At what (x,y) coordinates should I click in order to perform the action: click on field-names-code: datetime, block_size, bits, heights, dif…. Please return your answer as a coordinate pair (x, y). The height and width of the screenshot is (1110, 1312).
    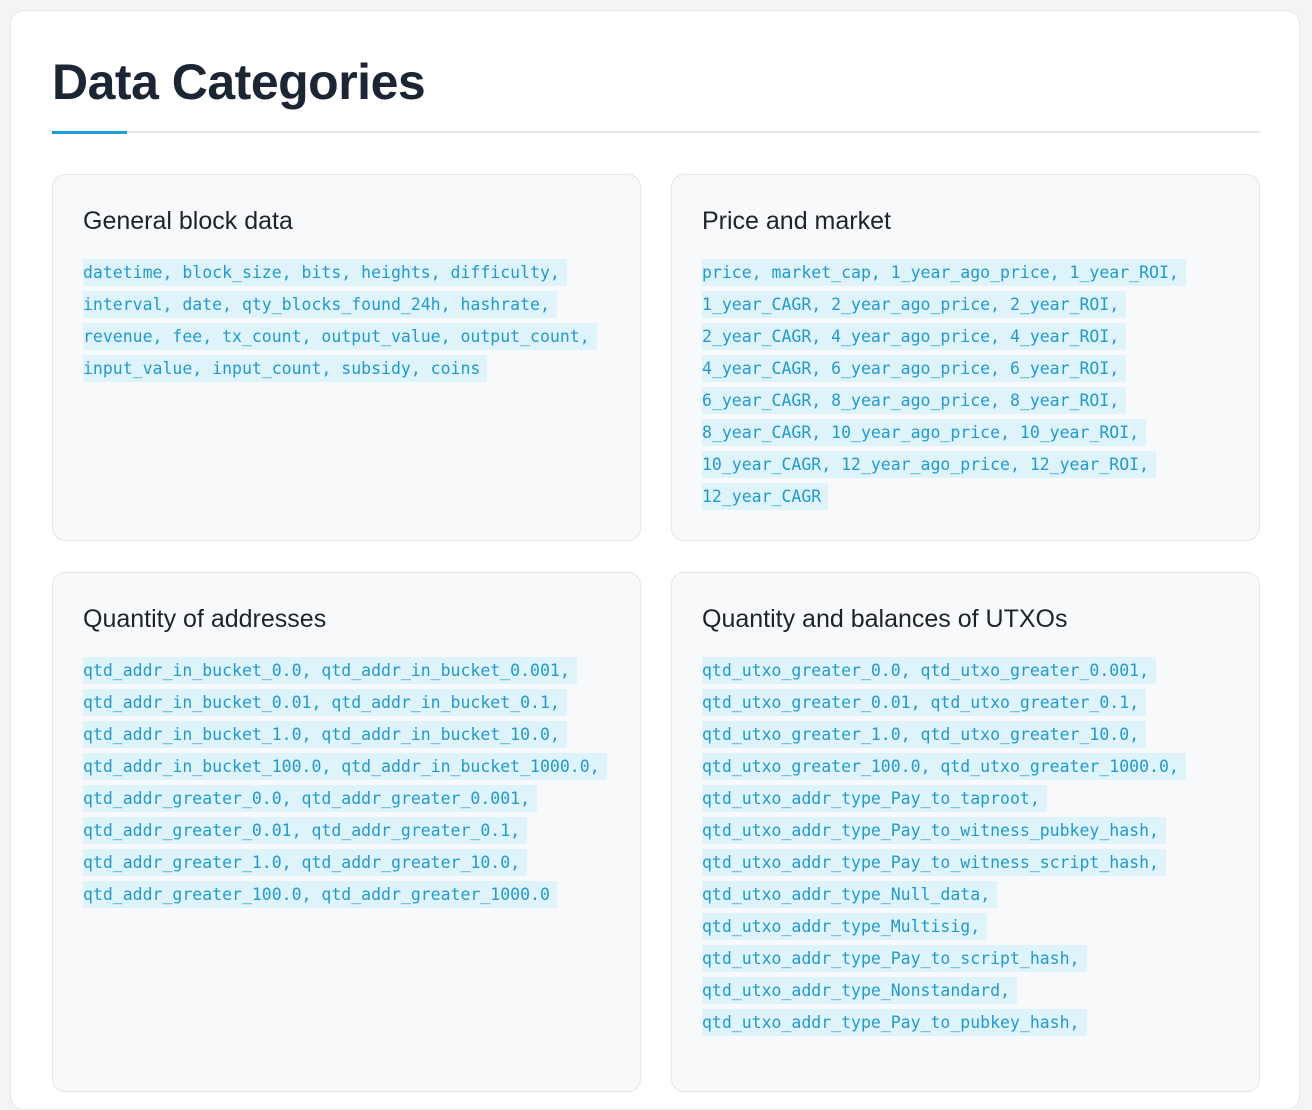
    Looking at the image, I should click on (340, 320).